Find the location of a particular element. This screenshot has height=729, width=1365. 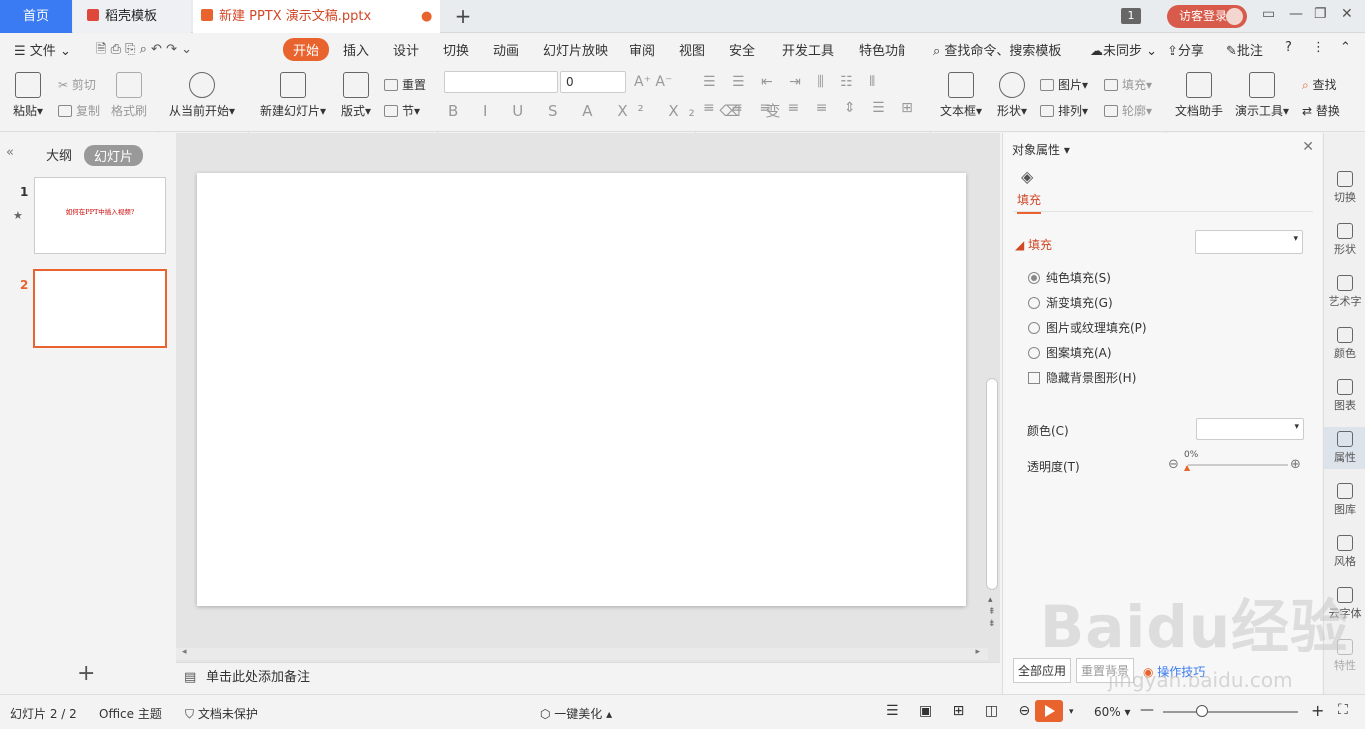

properties-title: 对象属性 ▾ is located at coordinates (1041, 149).